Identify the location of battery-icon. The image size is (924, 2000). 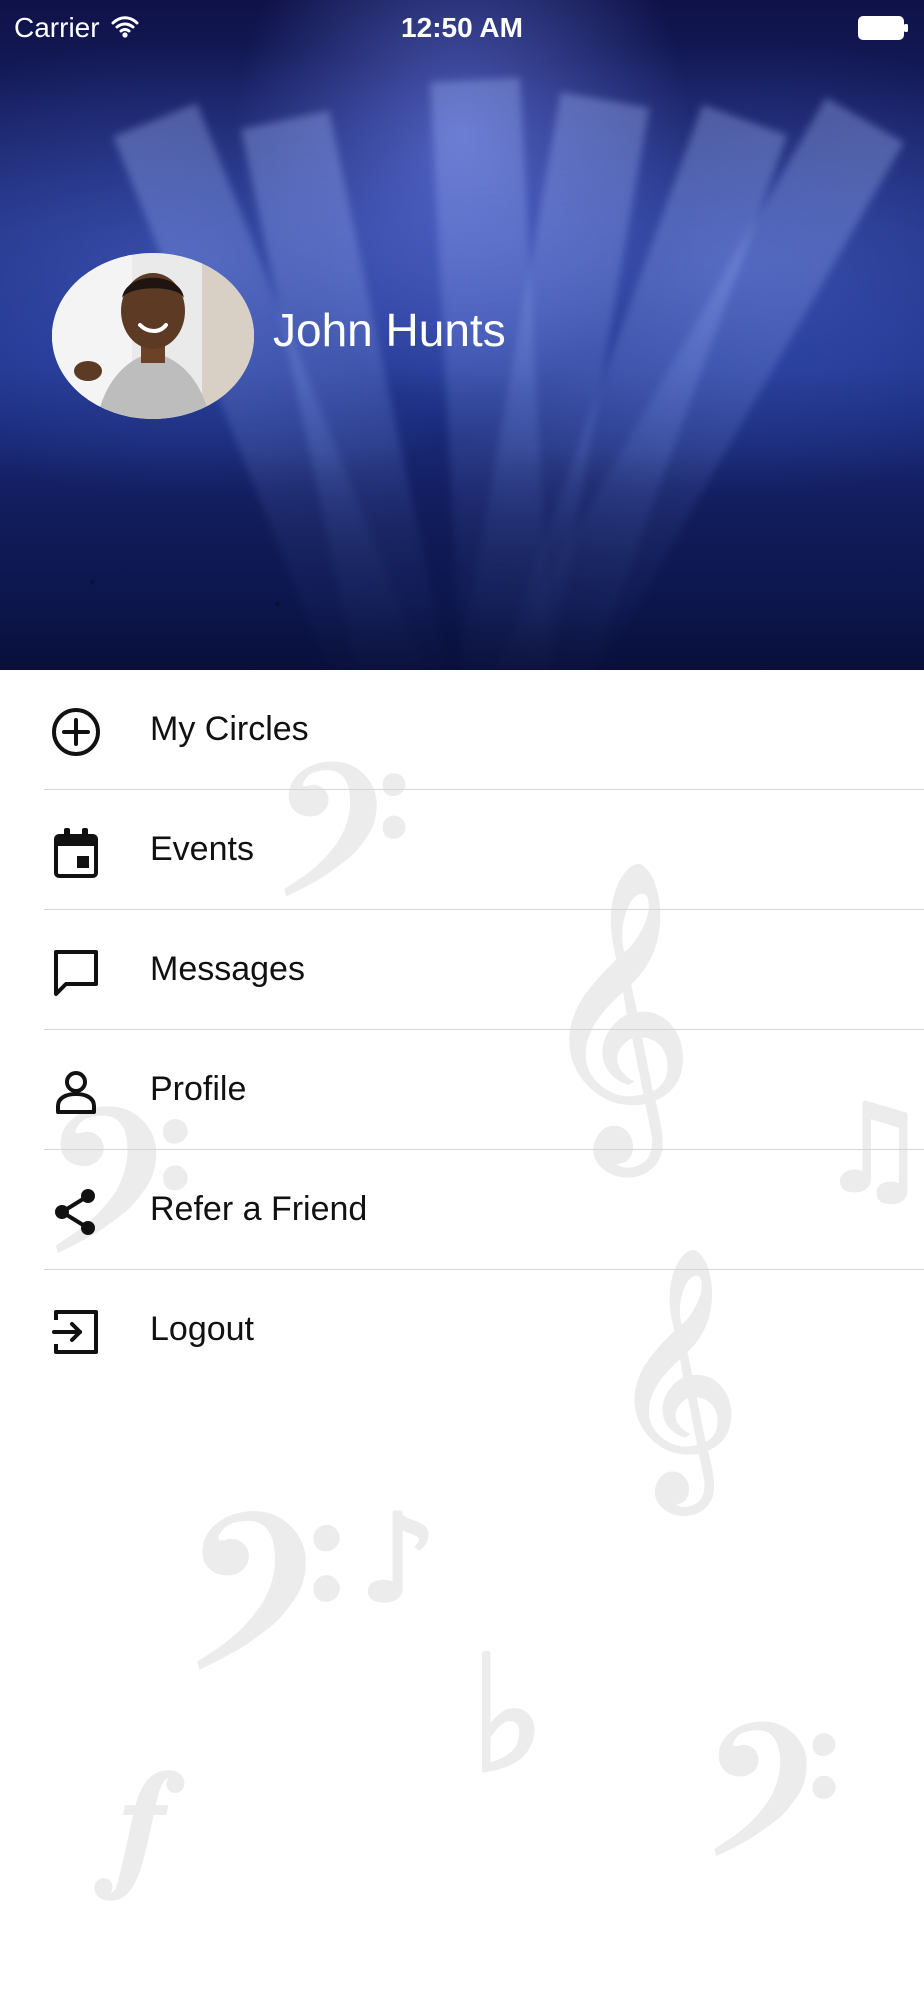
(884, 28).